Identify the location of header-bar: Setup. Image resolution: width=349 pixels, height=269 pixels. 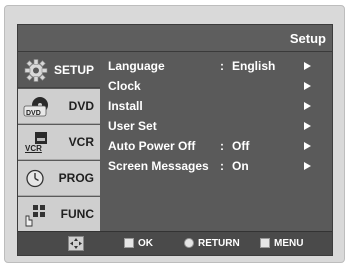
(175, 38).